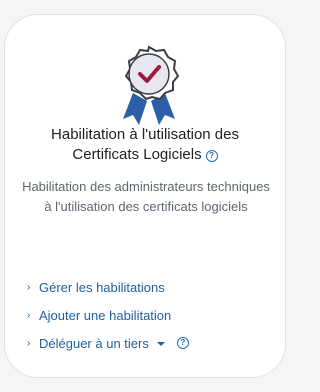 This screenshot has width=320, height=392. Describe the element at coordinates (94, 343) in the screenshot. I see `link-label: Déléguer à un tiers` at that location.